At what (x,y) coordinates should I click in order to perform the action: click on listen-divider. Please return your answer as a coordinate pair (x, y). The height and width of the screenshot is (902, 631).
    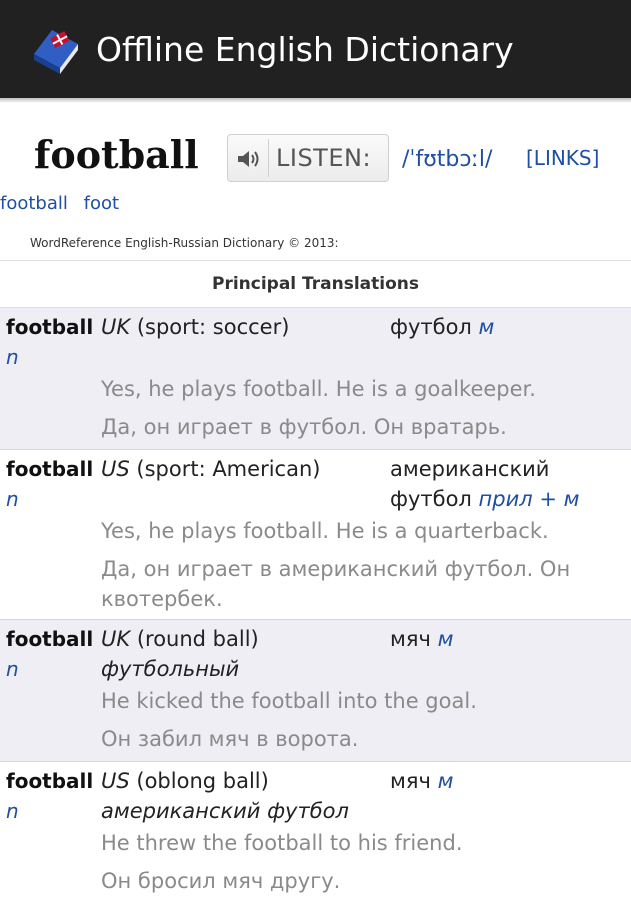
    Looking at the image, I should click on (268, 158).